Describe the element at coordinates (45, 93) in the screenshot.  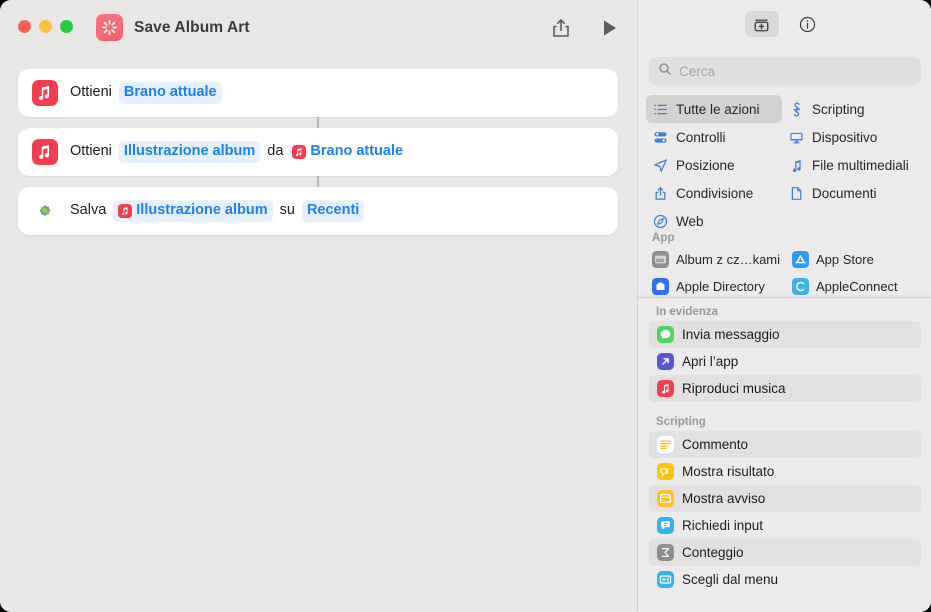
I see `music-app-icon` at that location.